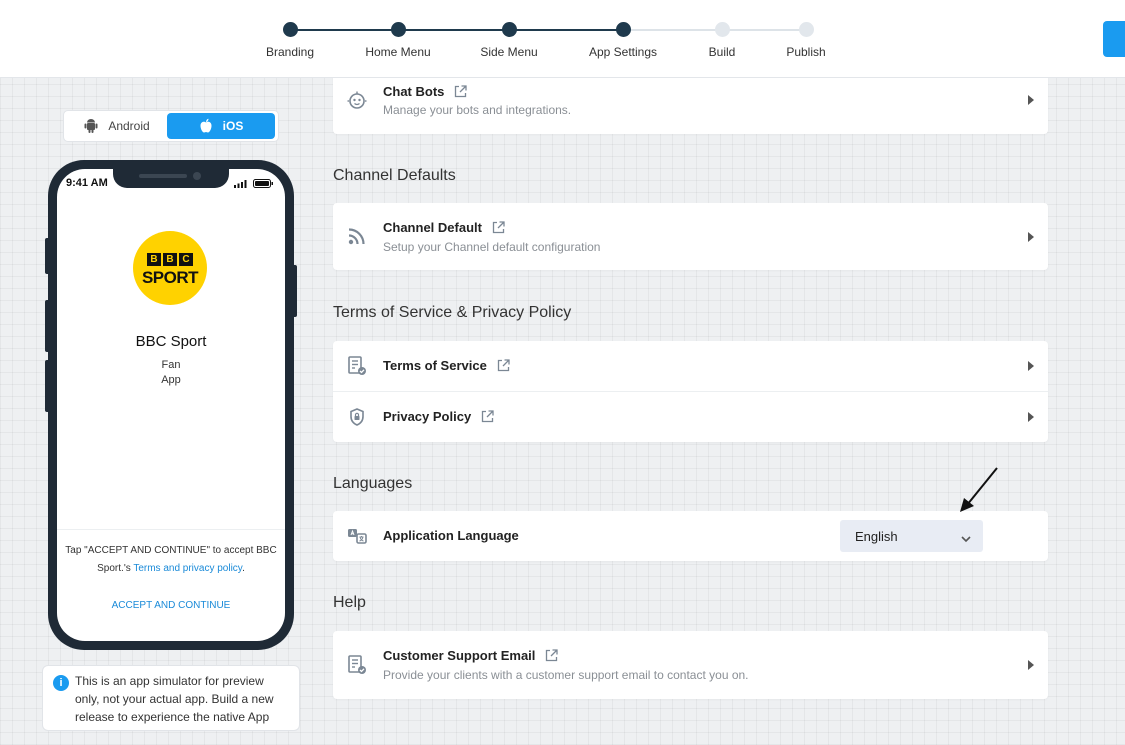  Describe the element at coordinates (233, 126) in the screenshot. I see `ios-label: iOS` at that location.